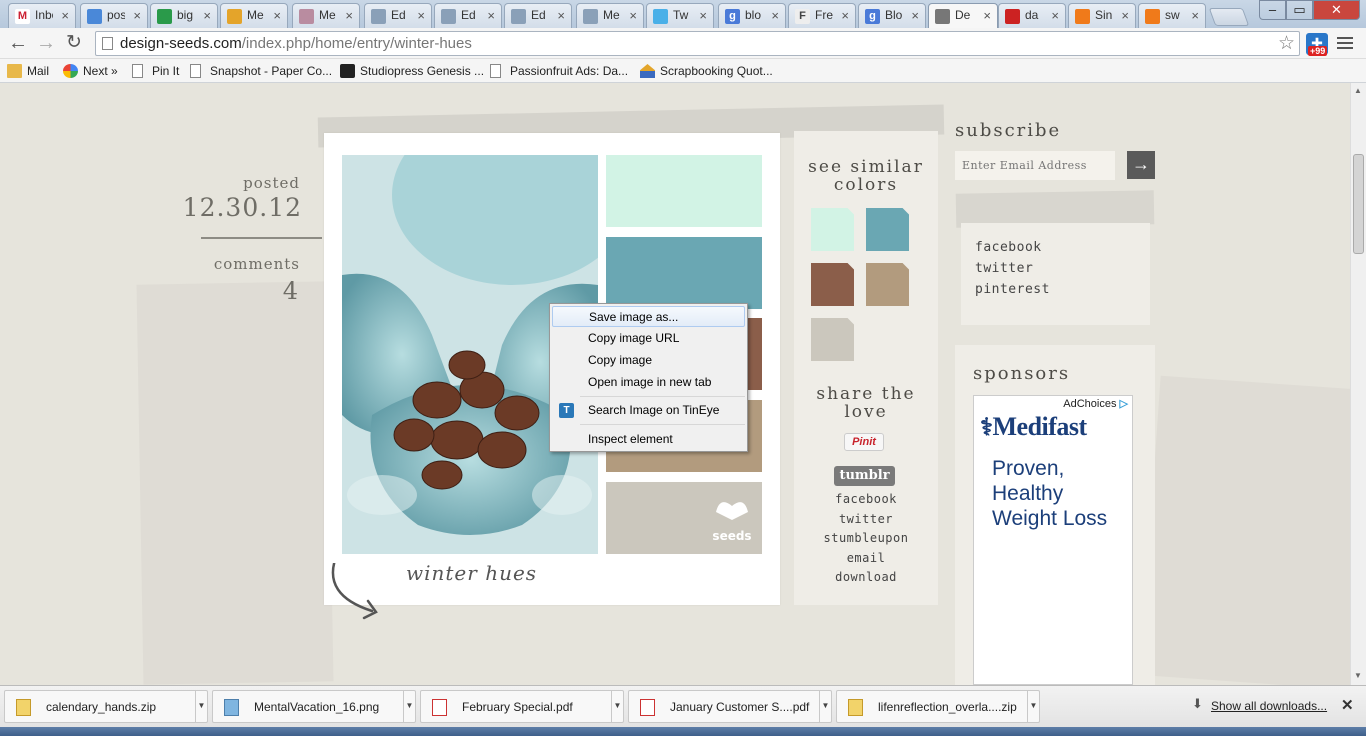 Image resolution: width=1366 pixels, height=736 pixels. I want to click on adchoices-link: AdChoices ▷, so click(1095, 403).